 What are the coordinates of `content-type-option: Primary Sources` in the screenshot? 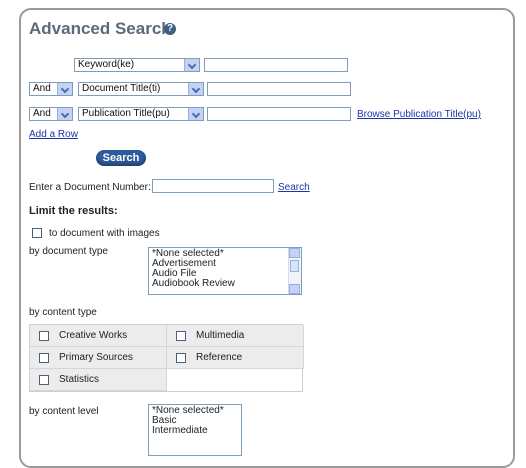 It's located at (98, 358).